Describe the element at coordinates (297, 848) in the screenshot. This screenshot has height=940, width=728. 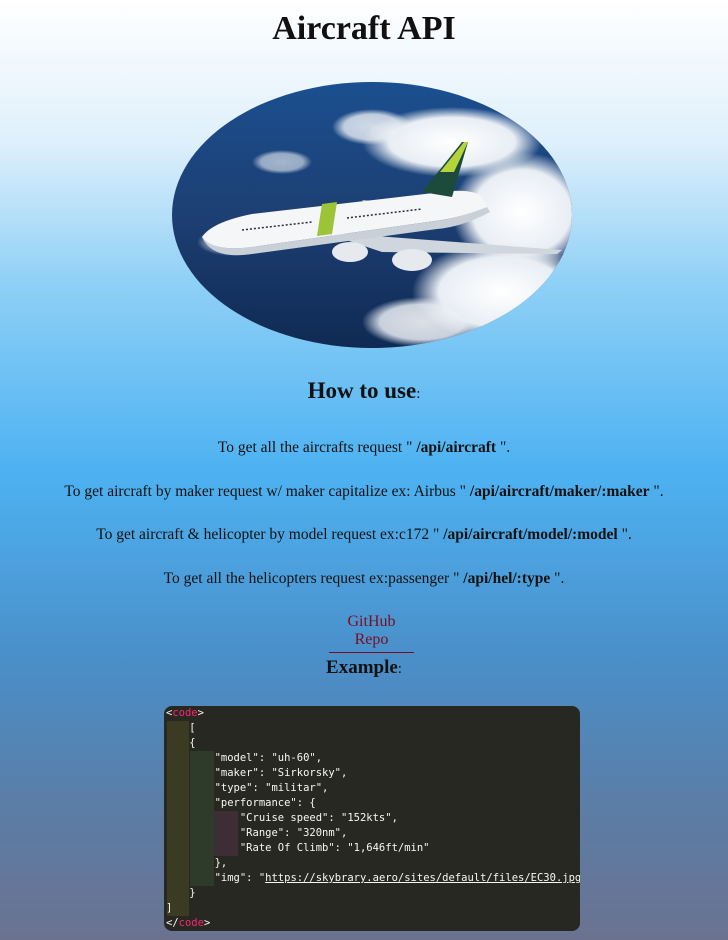
I see `code-line: "Rate Of Climb": "1,646ft/min"` at that location.